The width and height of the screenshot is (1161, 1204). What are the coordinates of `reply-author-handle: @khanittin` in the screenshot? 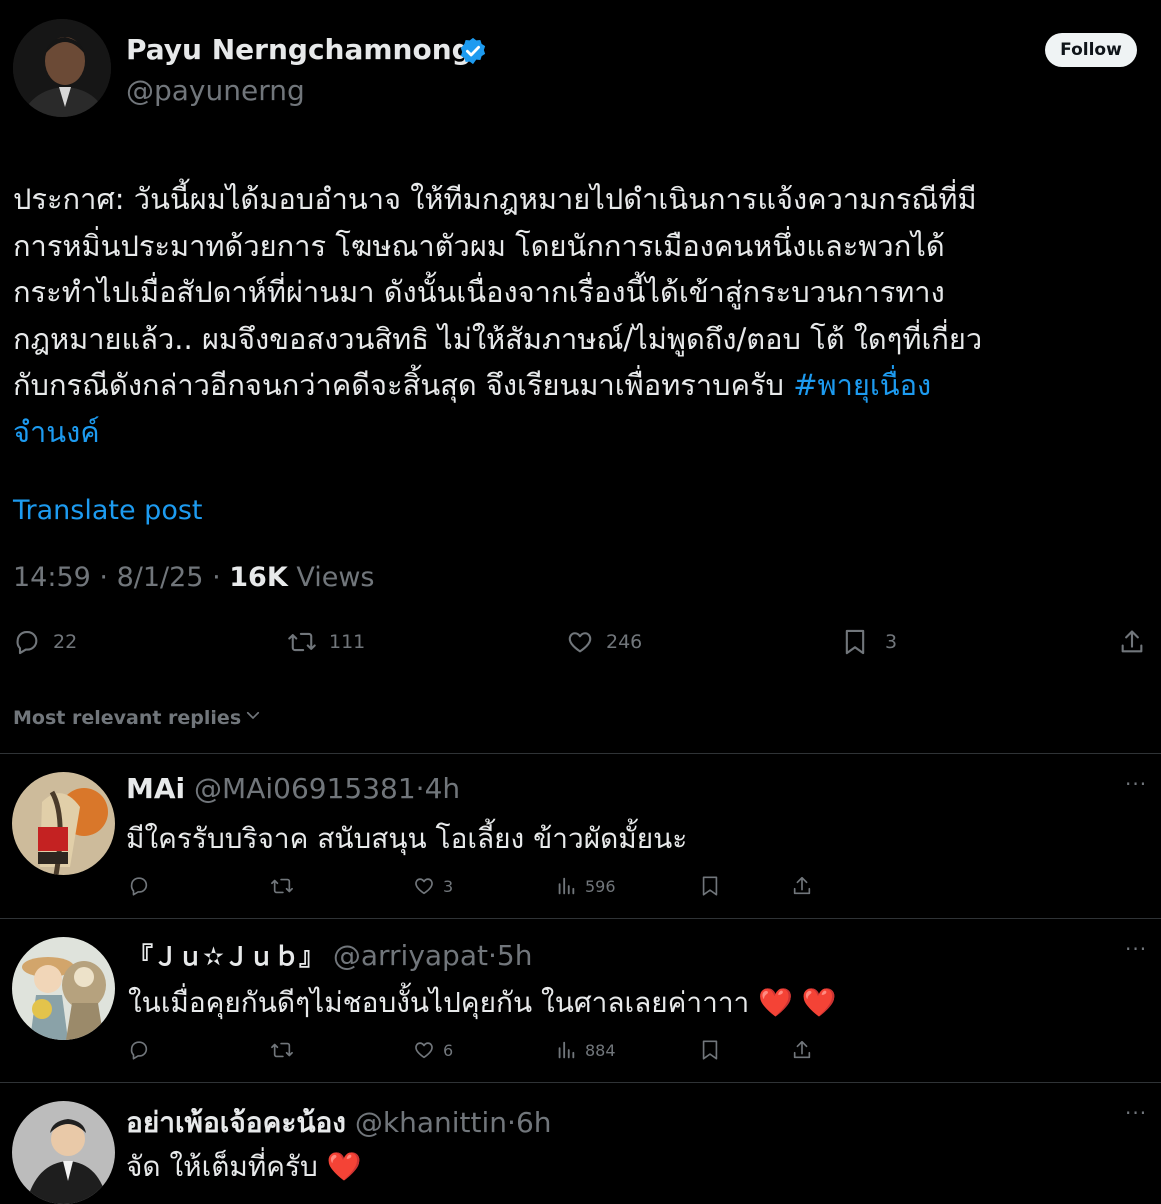 It's located at (431, 1122).